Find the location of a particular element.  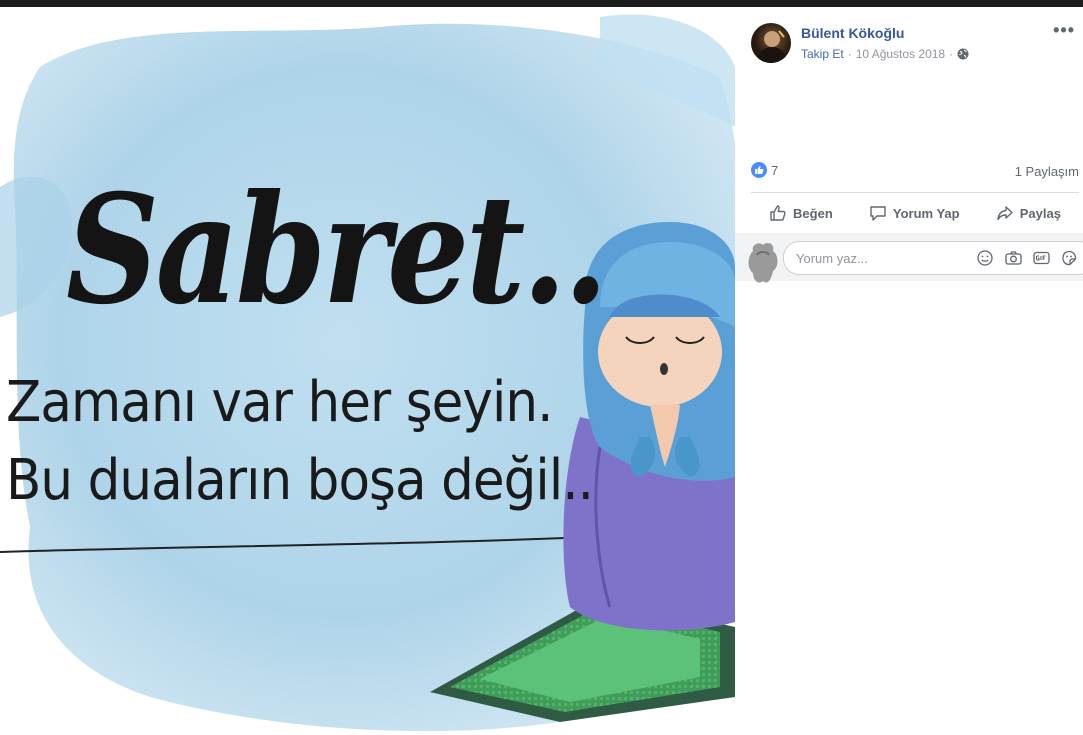

author-avatar is located at coordinates (771, 43).